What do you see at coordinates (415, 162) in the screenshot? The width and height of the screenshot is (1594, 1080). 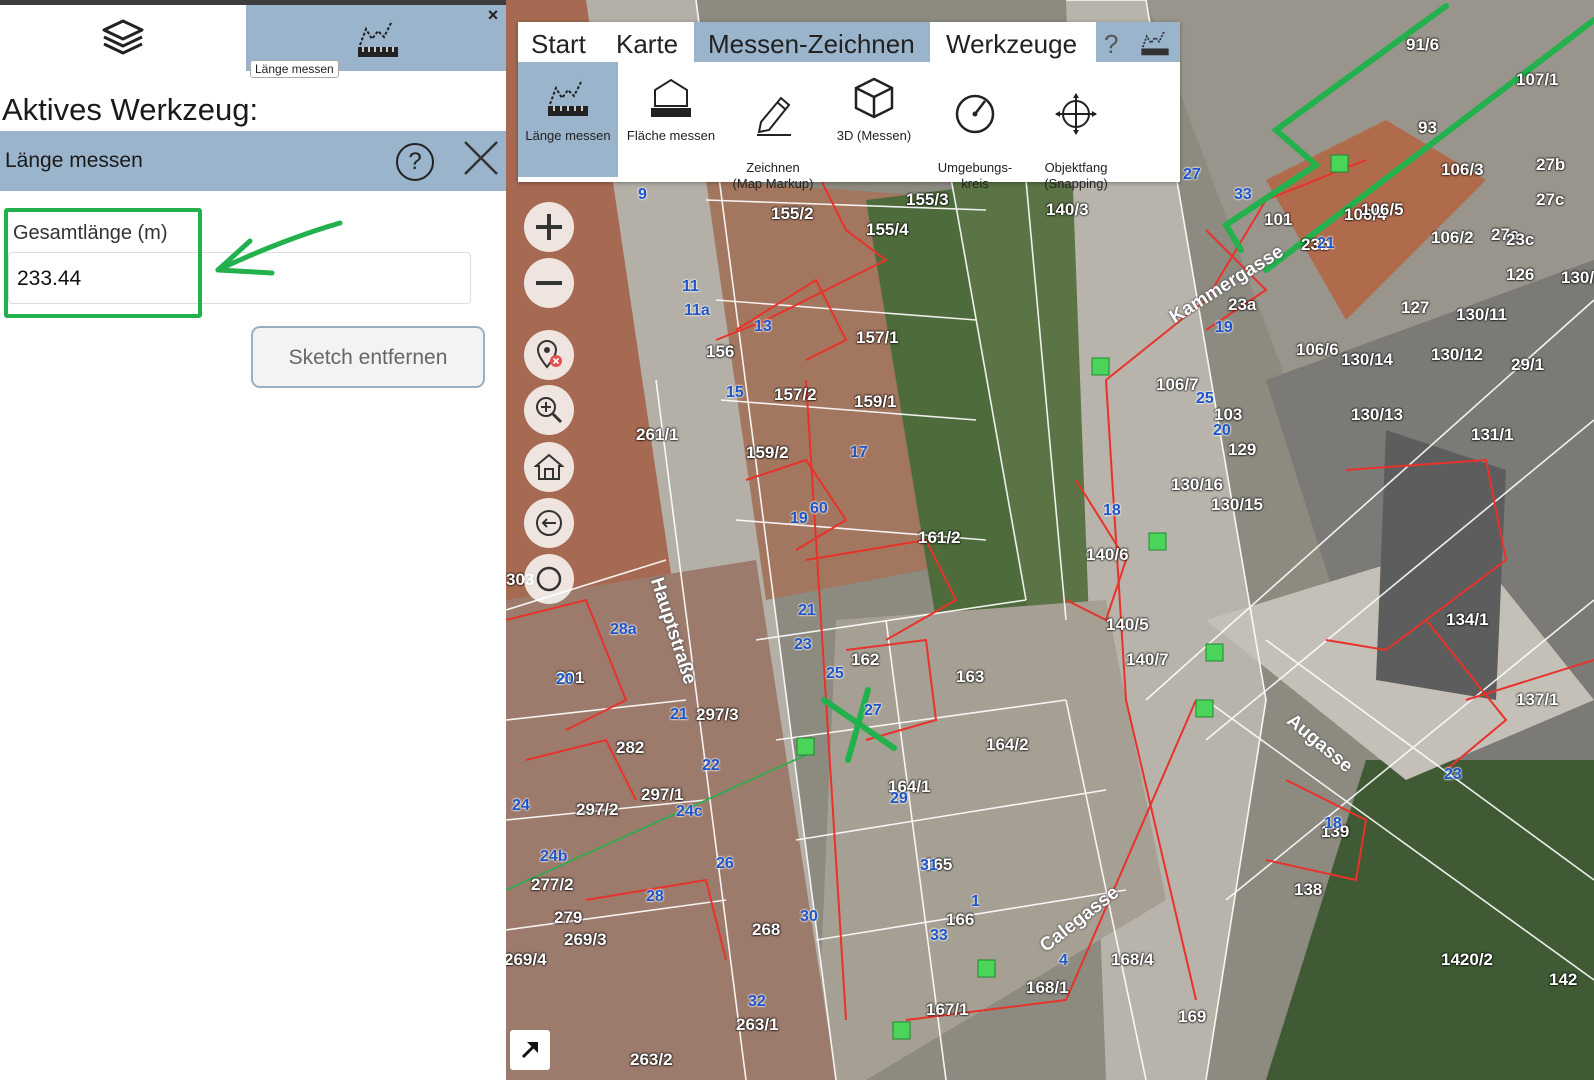 I see `help-icon: ?` at bounding box center [415, 162].